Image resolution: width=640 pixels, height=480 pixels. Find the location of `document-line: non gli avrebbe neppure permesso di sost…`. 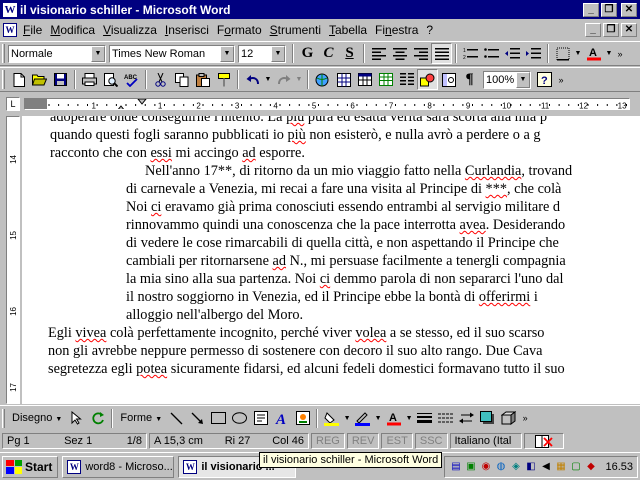

document-line: non gli avrebbe neppure permesso di sost… is located at coordinates (344, 351).